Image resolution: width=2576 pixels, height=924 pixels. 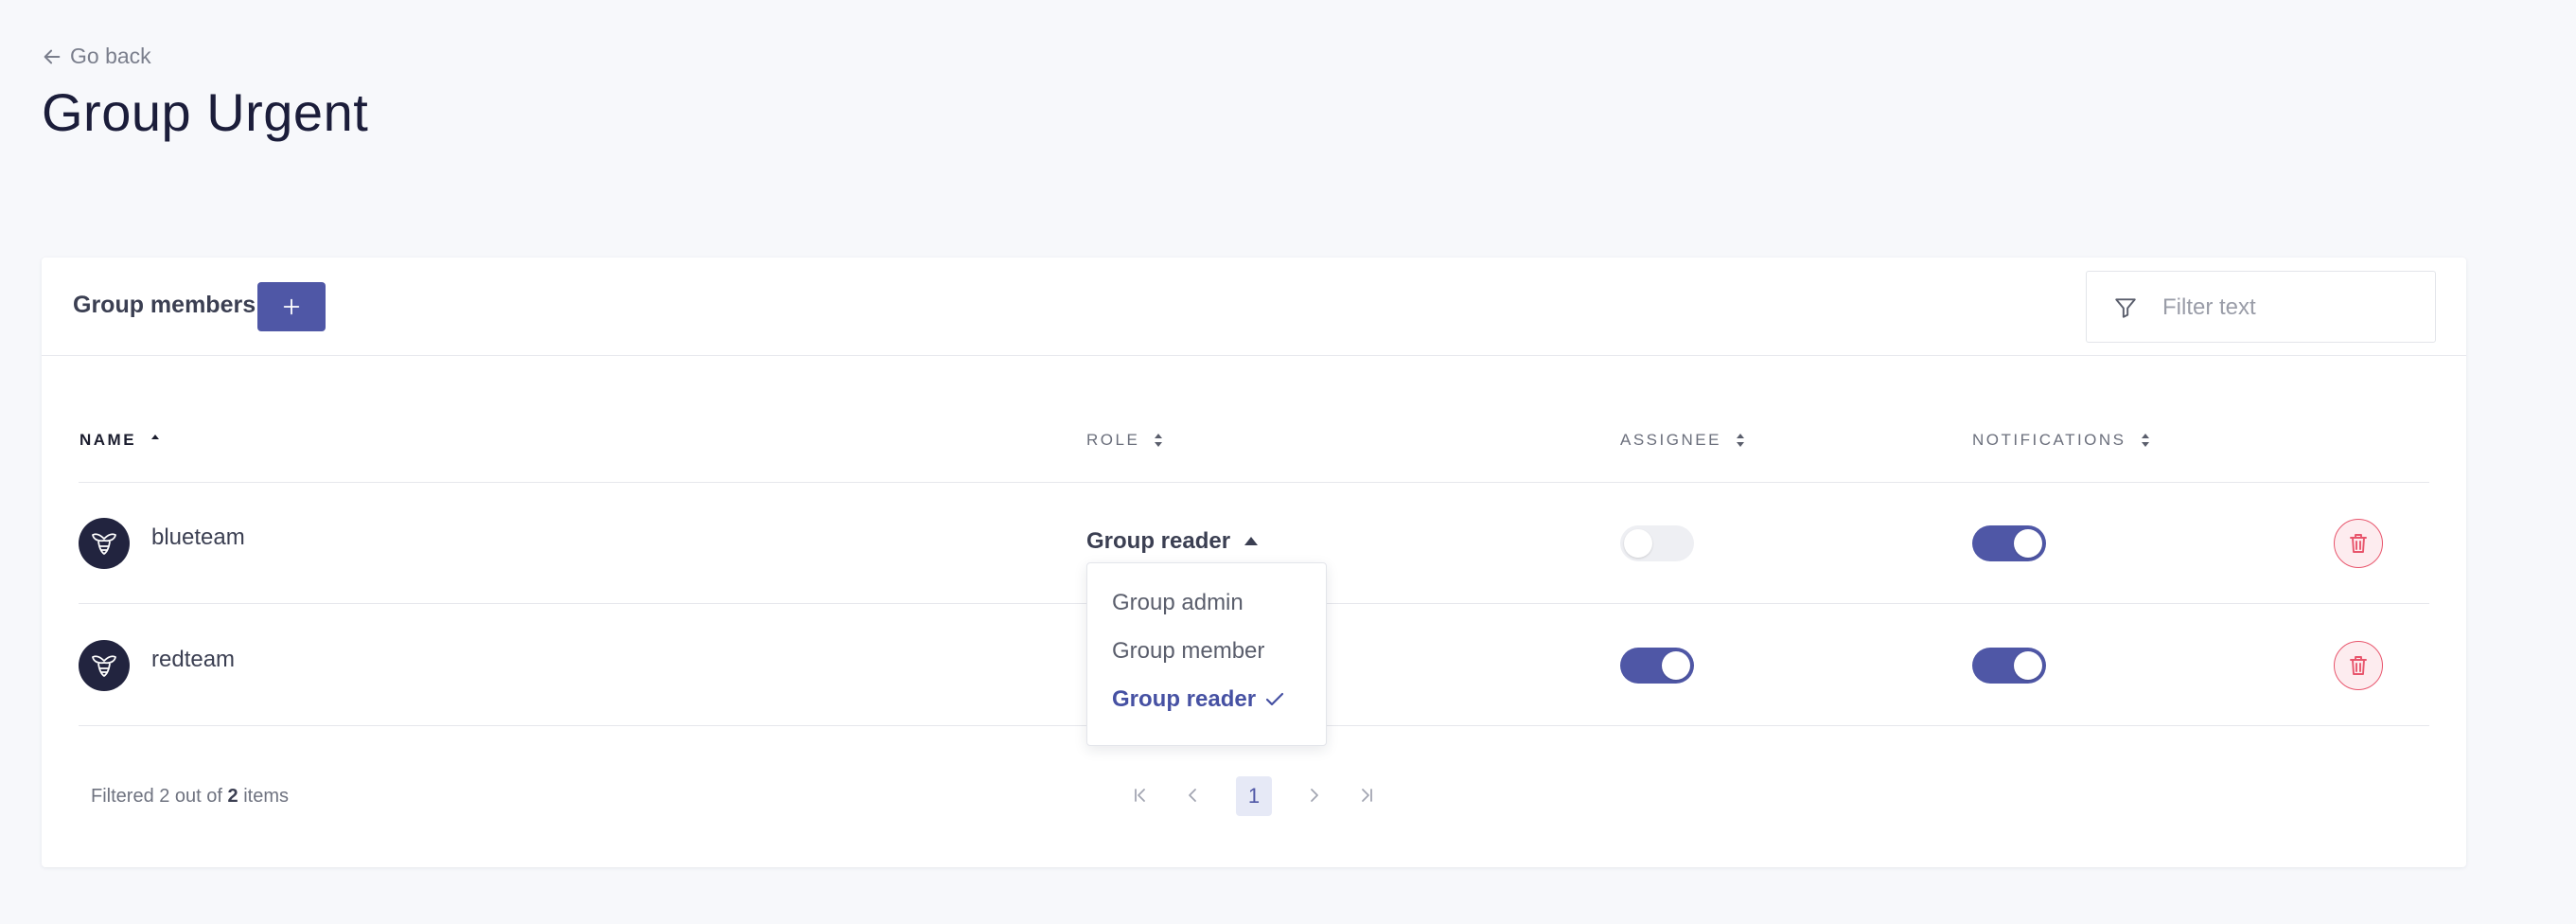 I want to click on first-page-icon, so click(x=1140, y=795).